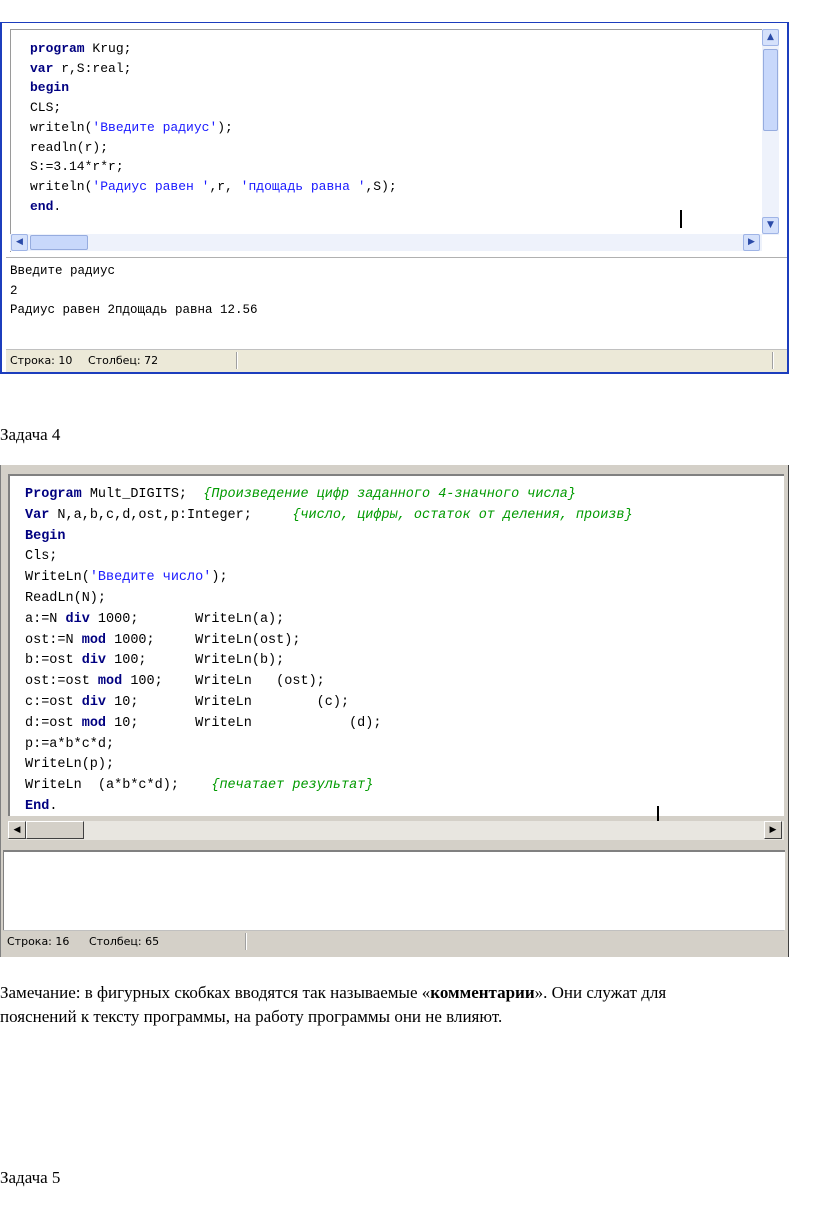 The image size is (816, 1217). I want to click on task-5-heading: Задача 5, so click(30, 1177).